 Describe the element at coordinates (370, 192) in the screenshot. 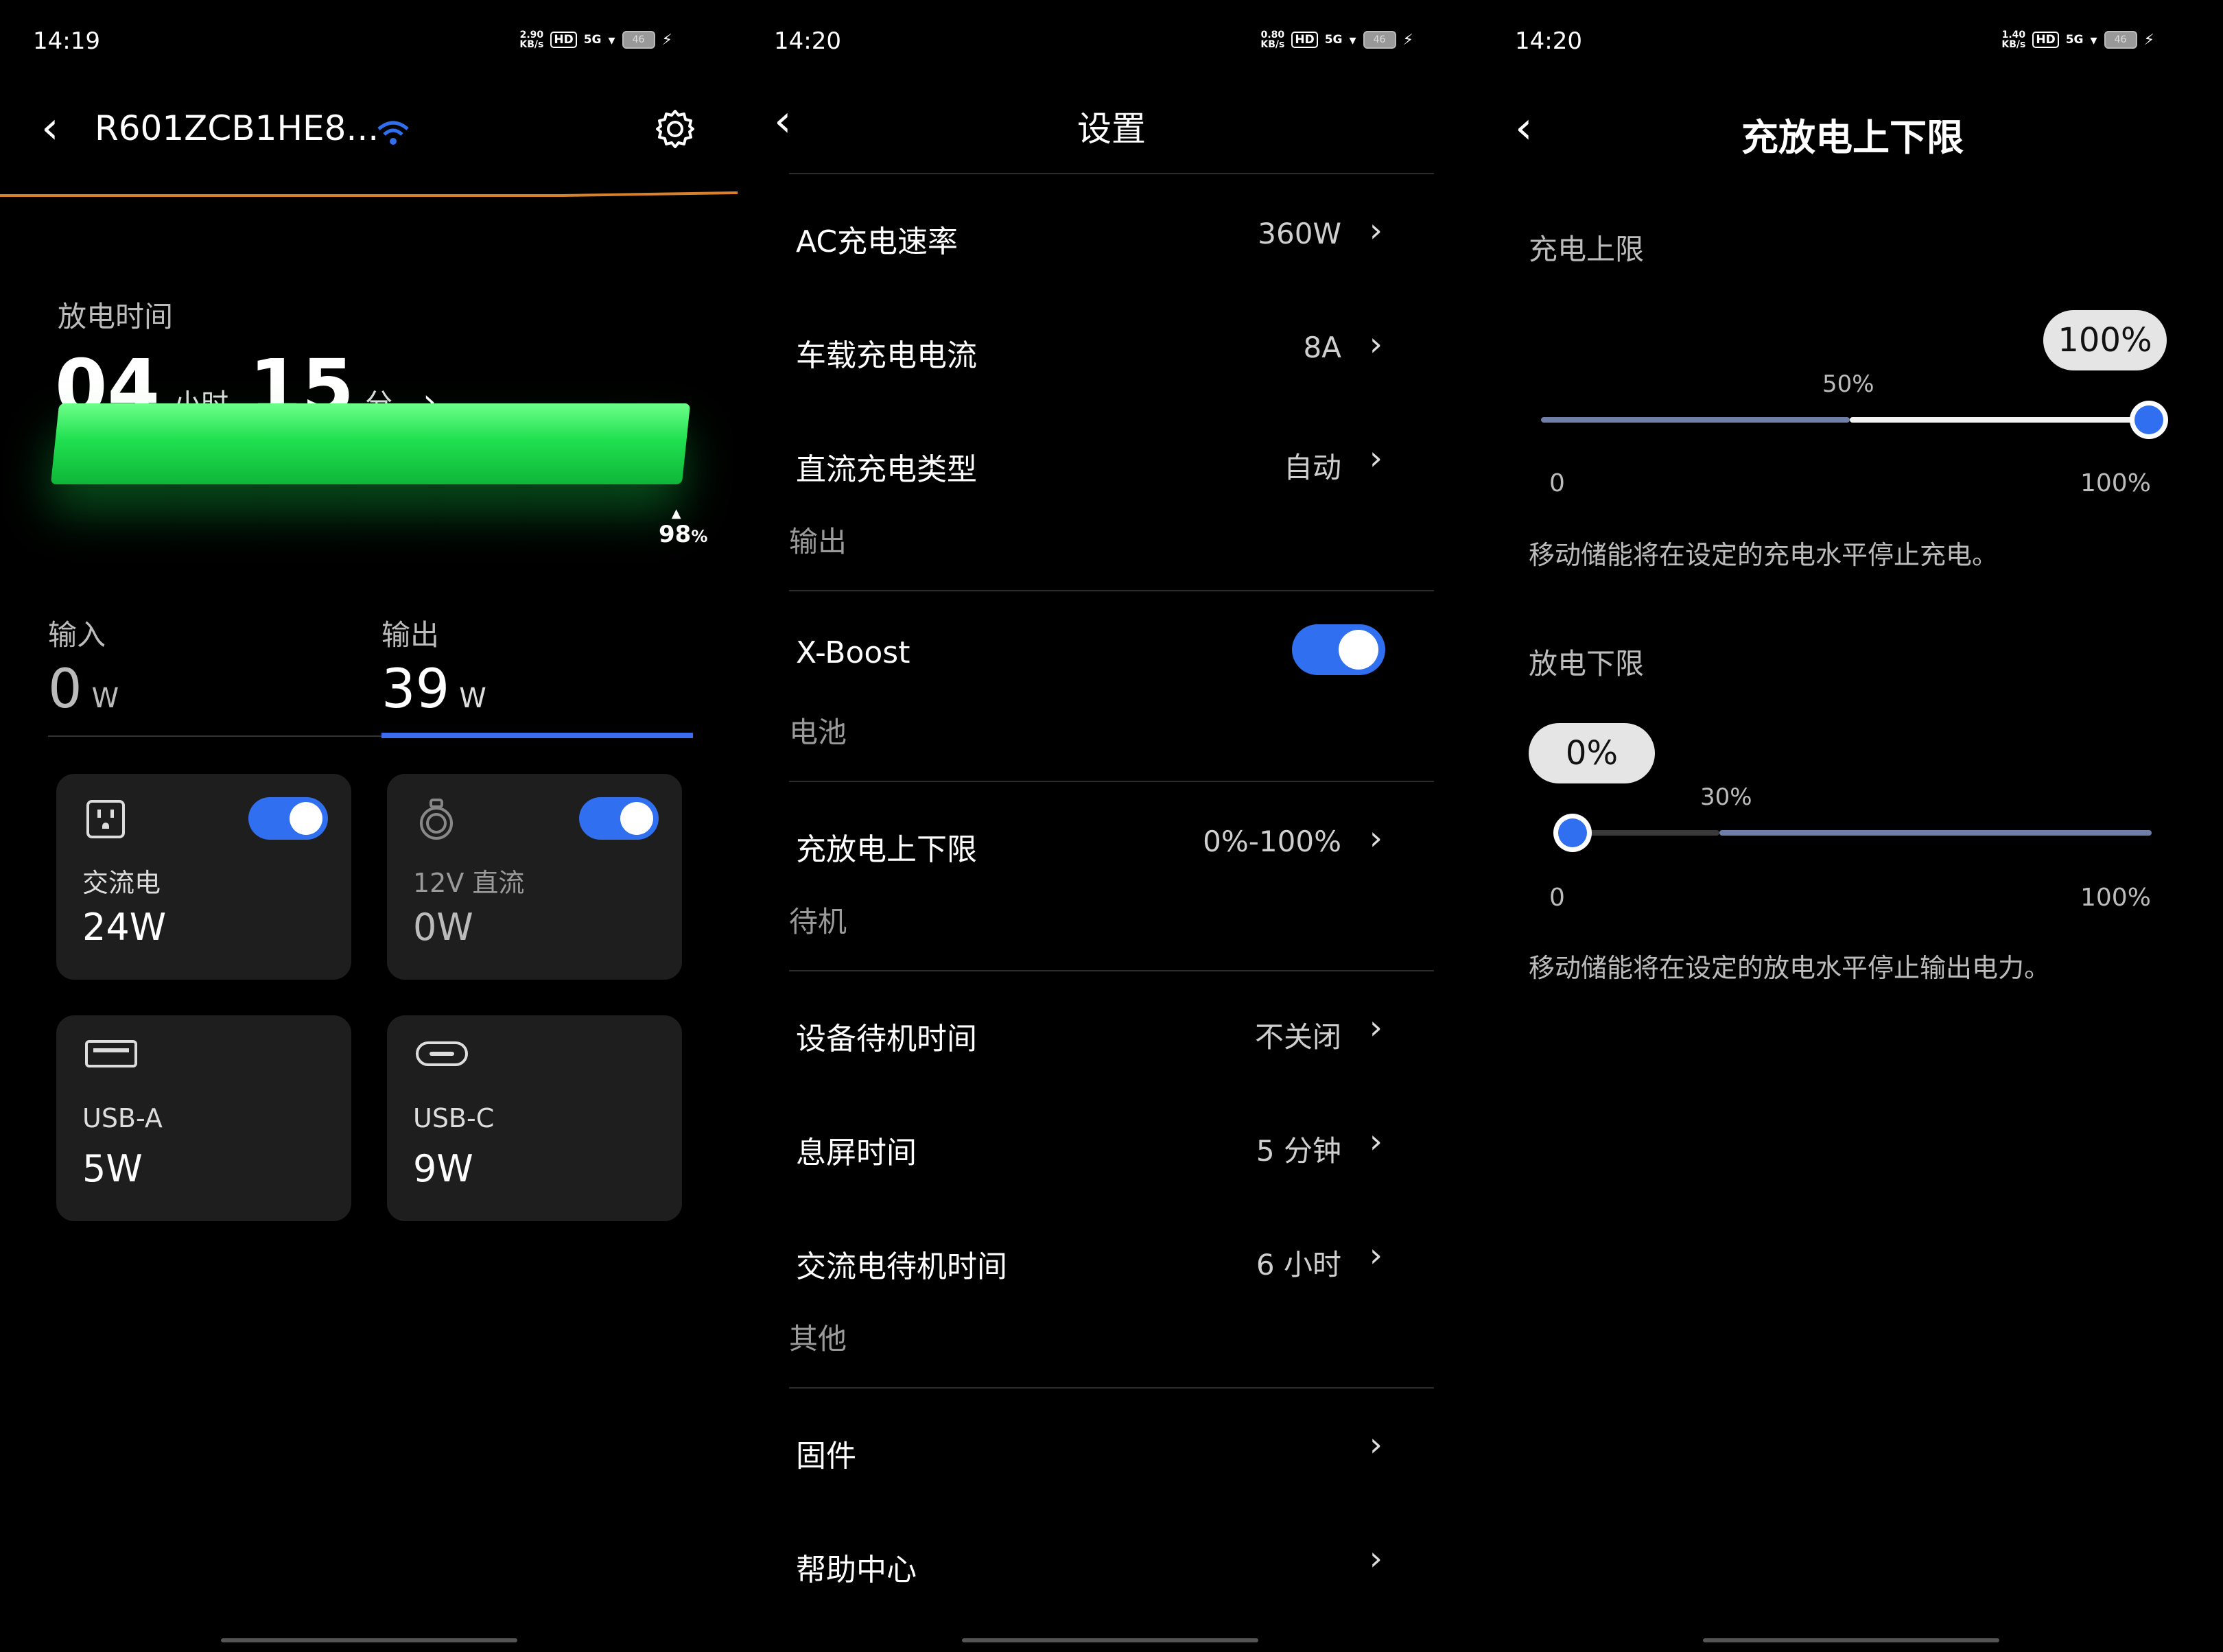

I see `battery-trend-line` at that location.